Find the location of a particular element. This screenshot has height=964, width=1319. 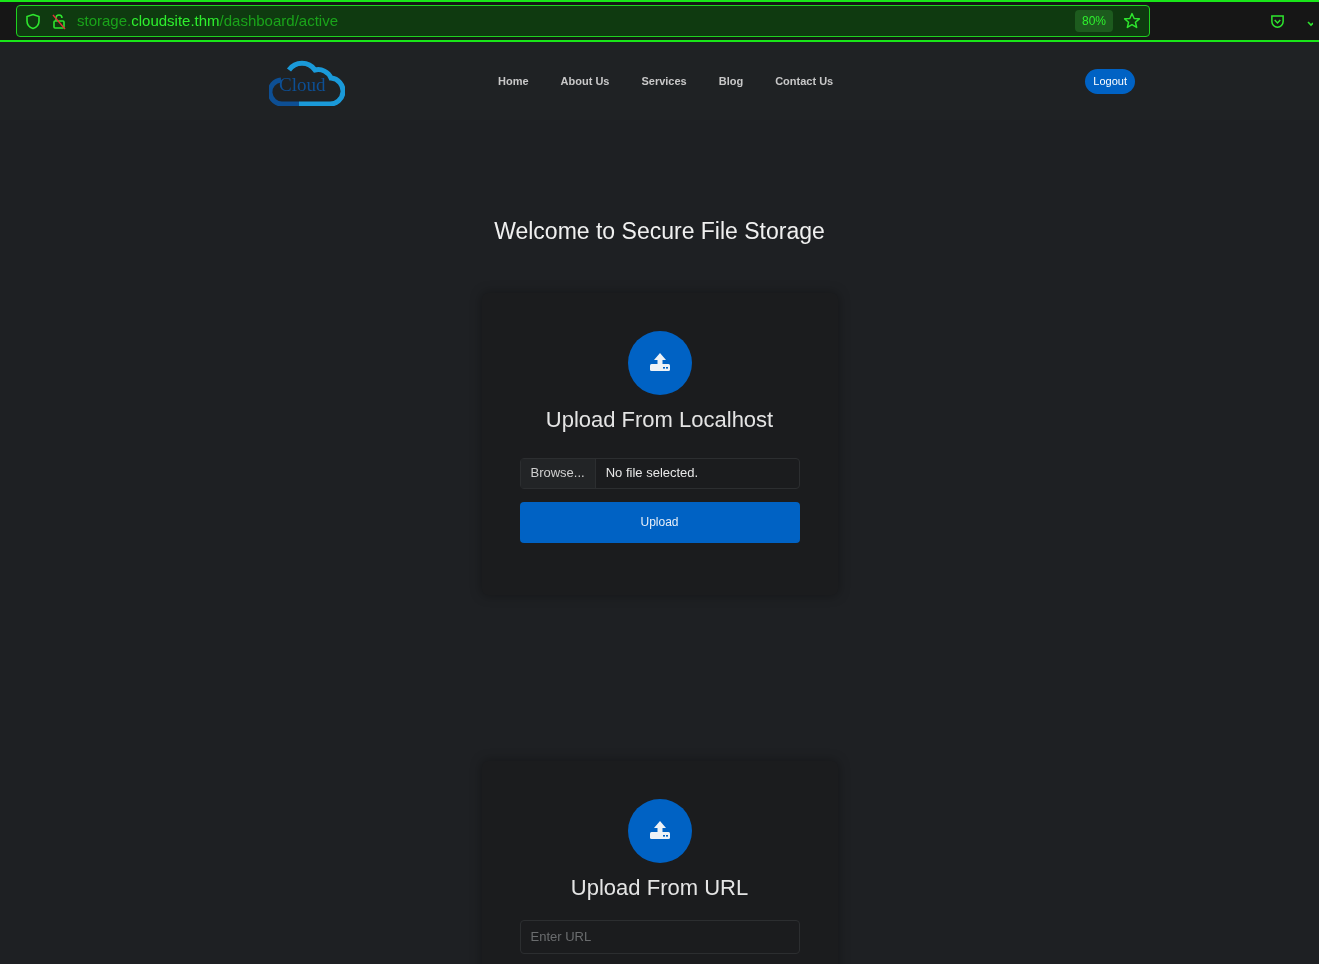

url-text: storage.cloudsite.thm/dashboard/active is located at coordinates (207, 21).